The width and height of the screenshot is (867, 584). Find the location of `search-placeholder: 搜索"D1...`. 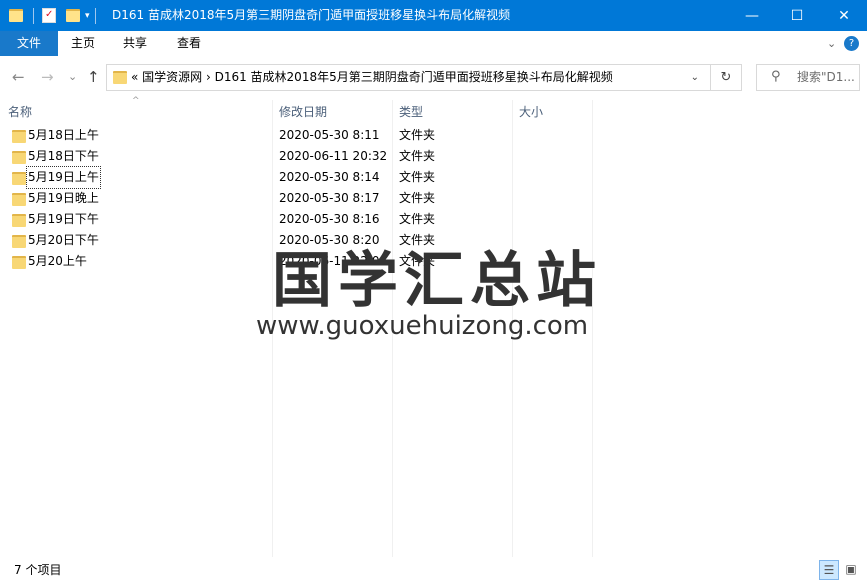

search-placeholder: 搜索"D1... is located at coordinates (826, 77).